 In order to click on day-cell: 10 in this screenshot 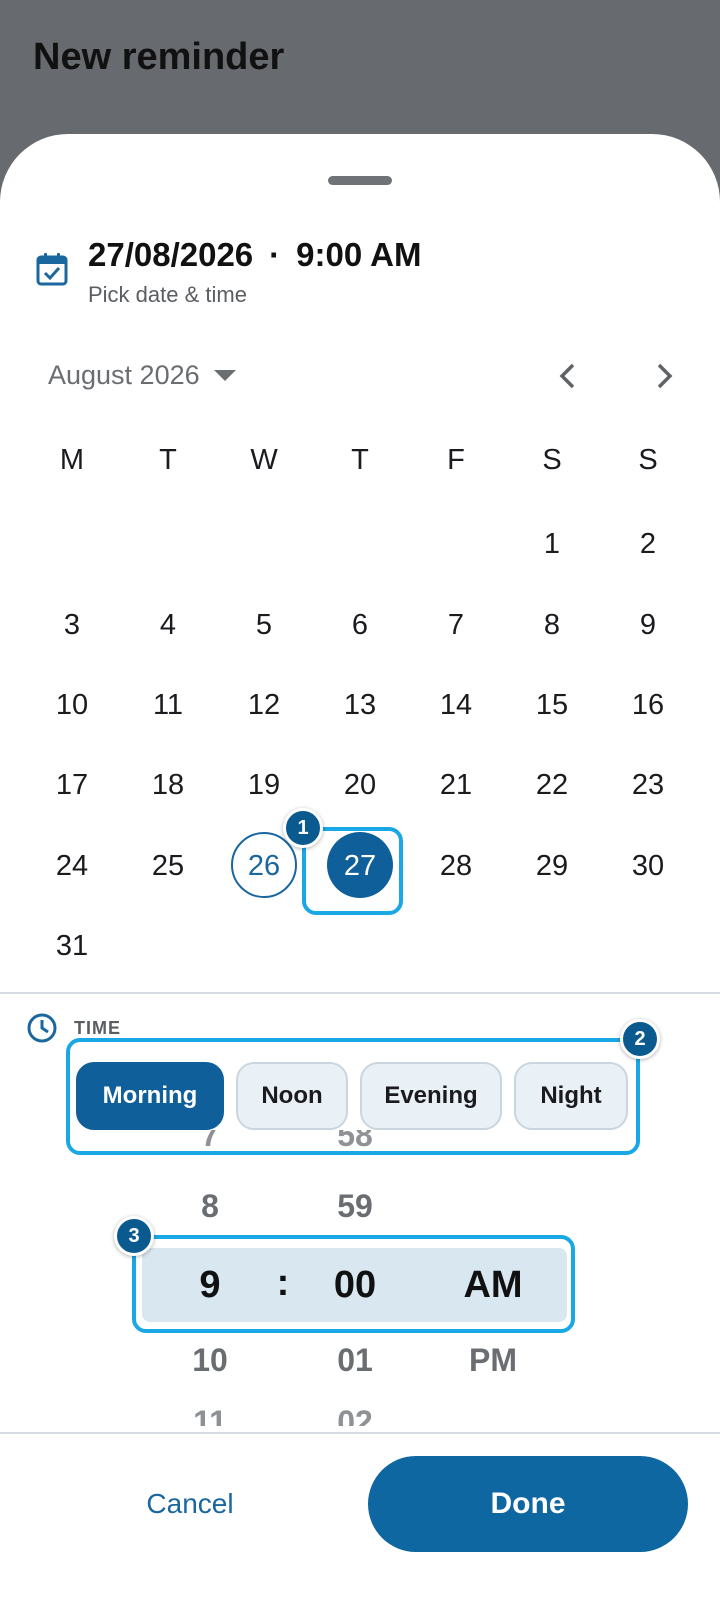, I will do `click(72, 705)`.